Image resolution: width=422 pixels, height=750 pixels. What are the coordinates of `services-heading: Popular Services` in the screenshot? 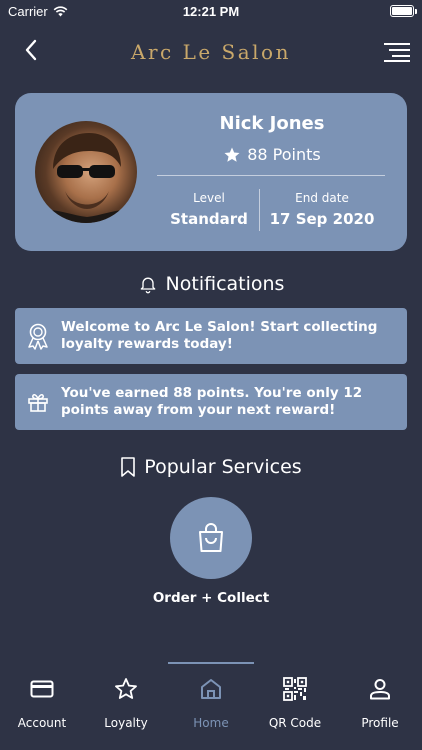 It's located at (211, 467).